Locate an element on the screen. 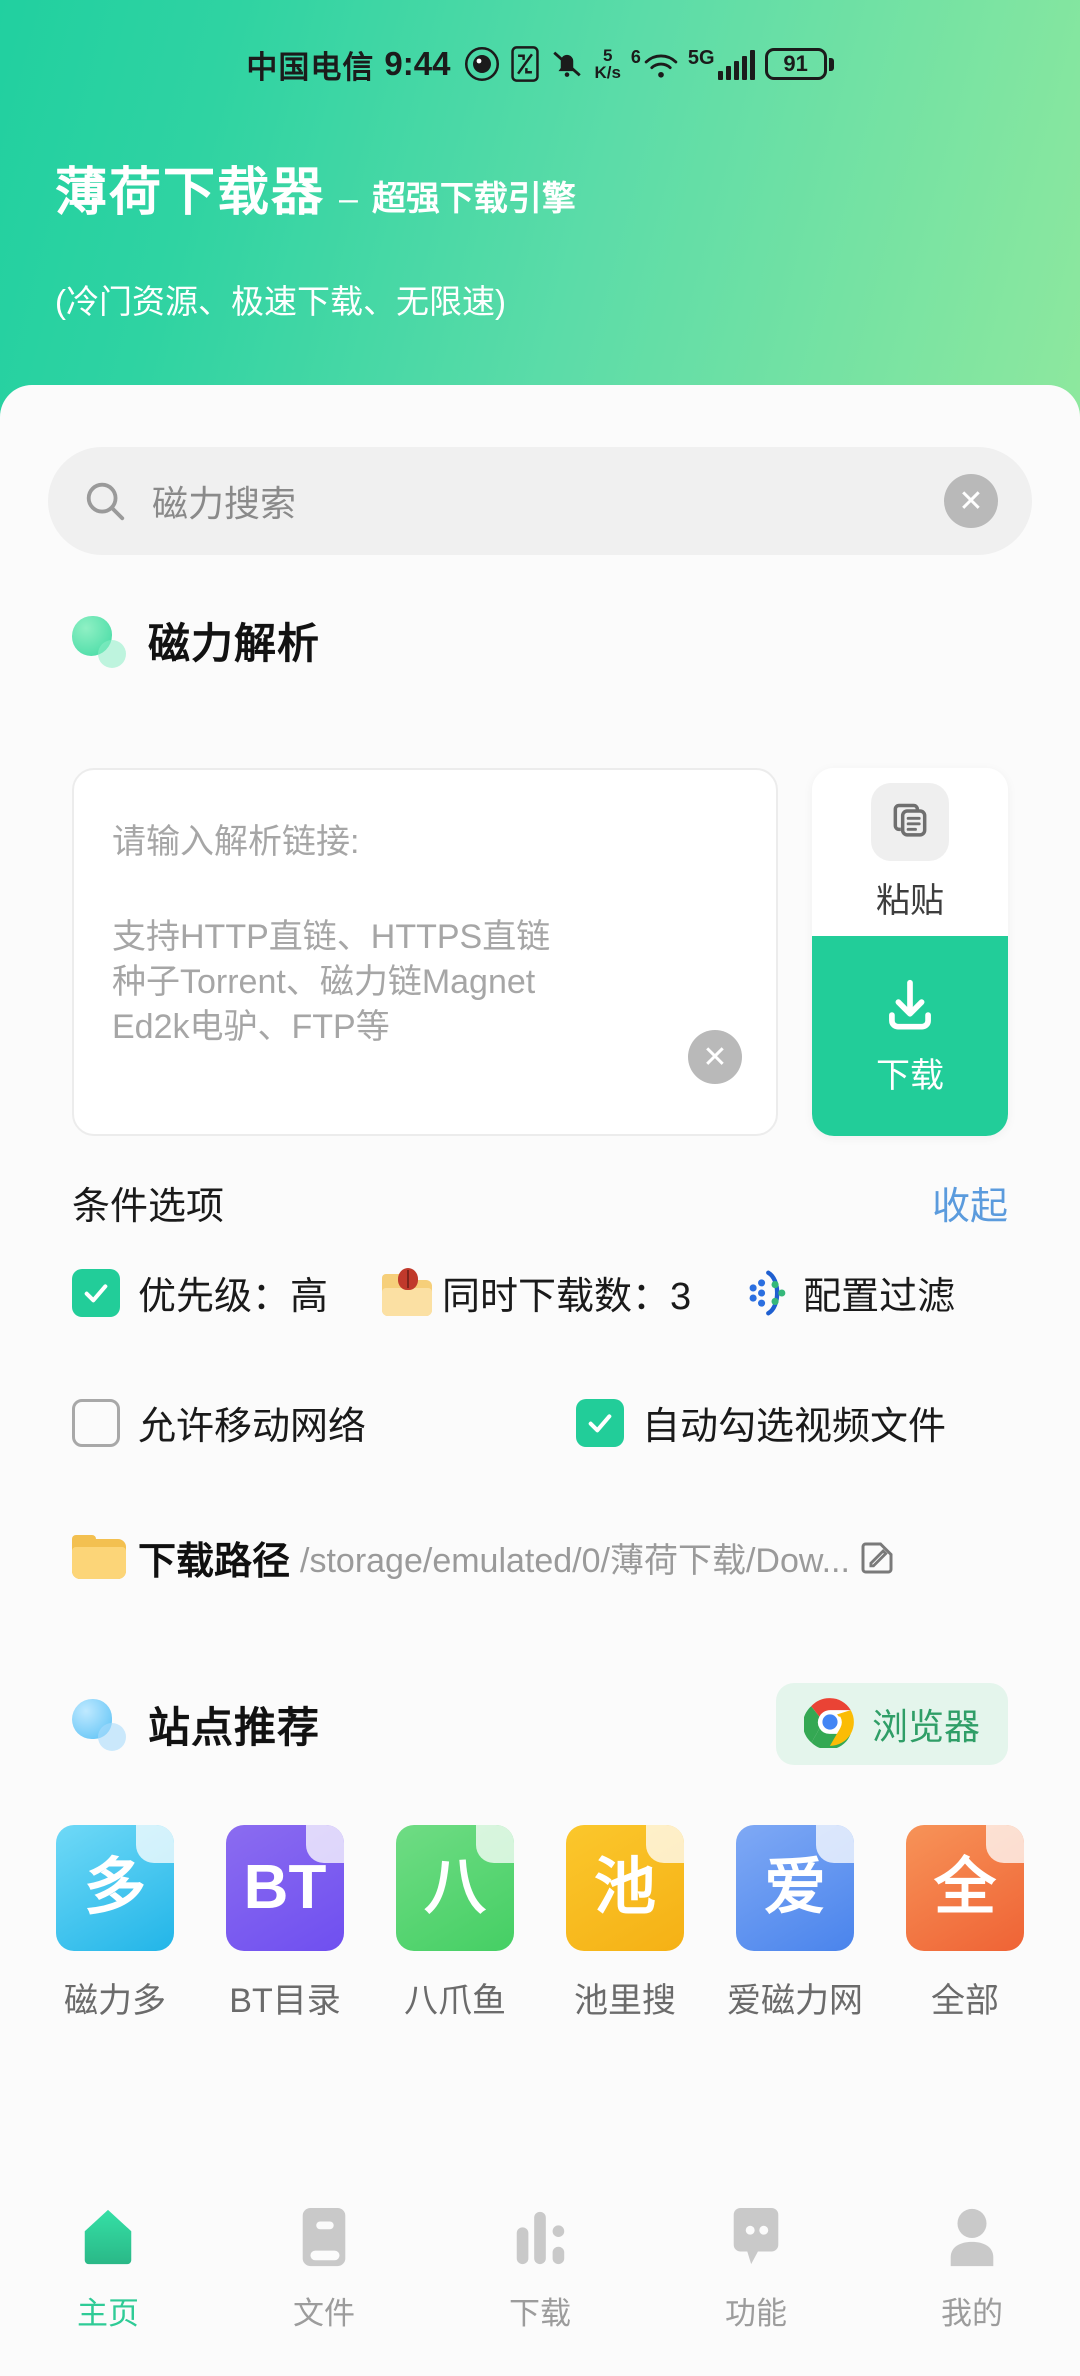  mute-bell-icon is located at coordinates (567, 64).